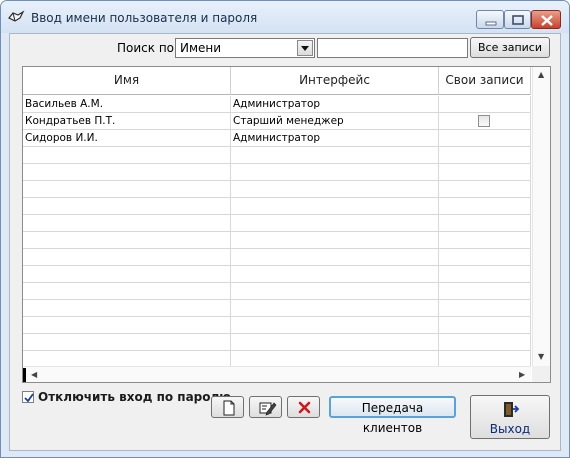  Describe the element at coordinates (285, 17) in the screenshot. I see `title-bar: Ввод имени пользователя и пароля` at that location.